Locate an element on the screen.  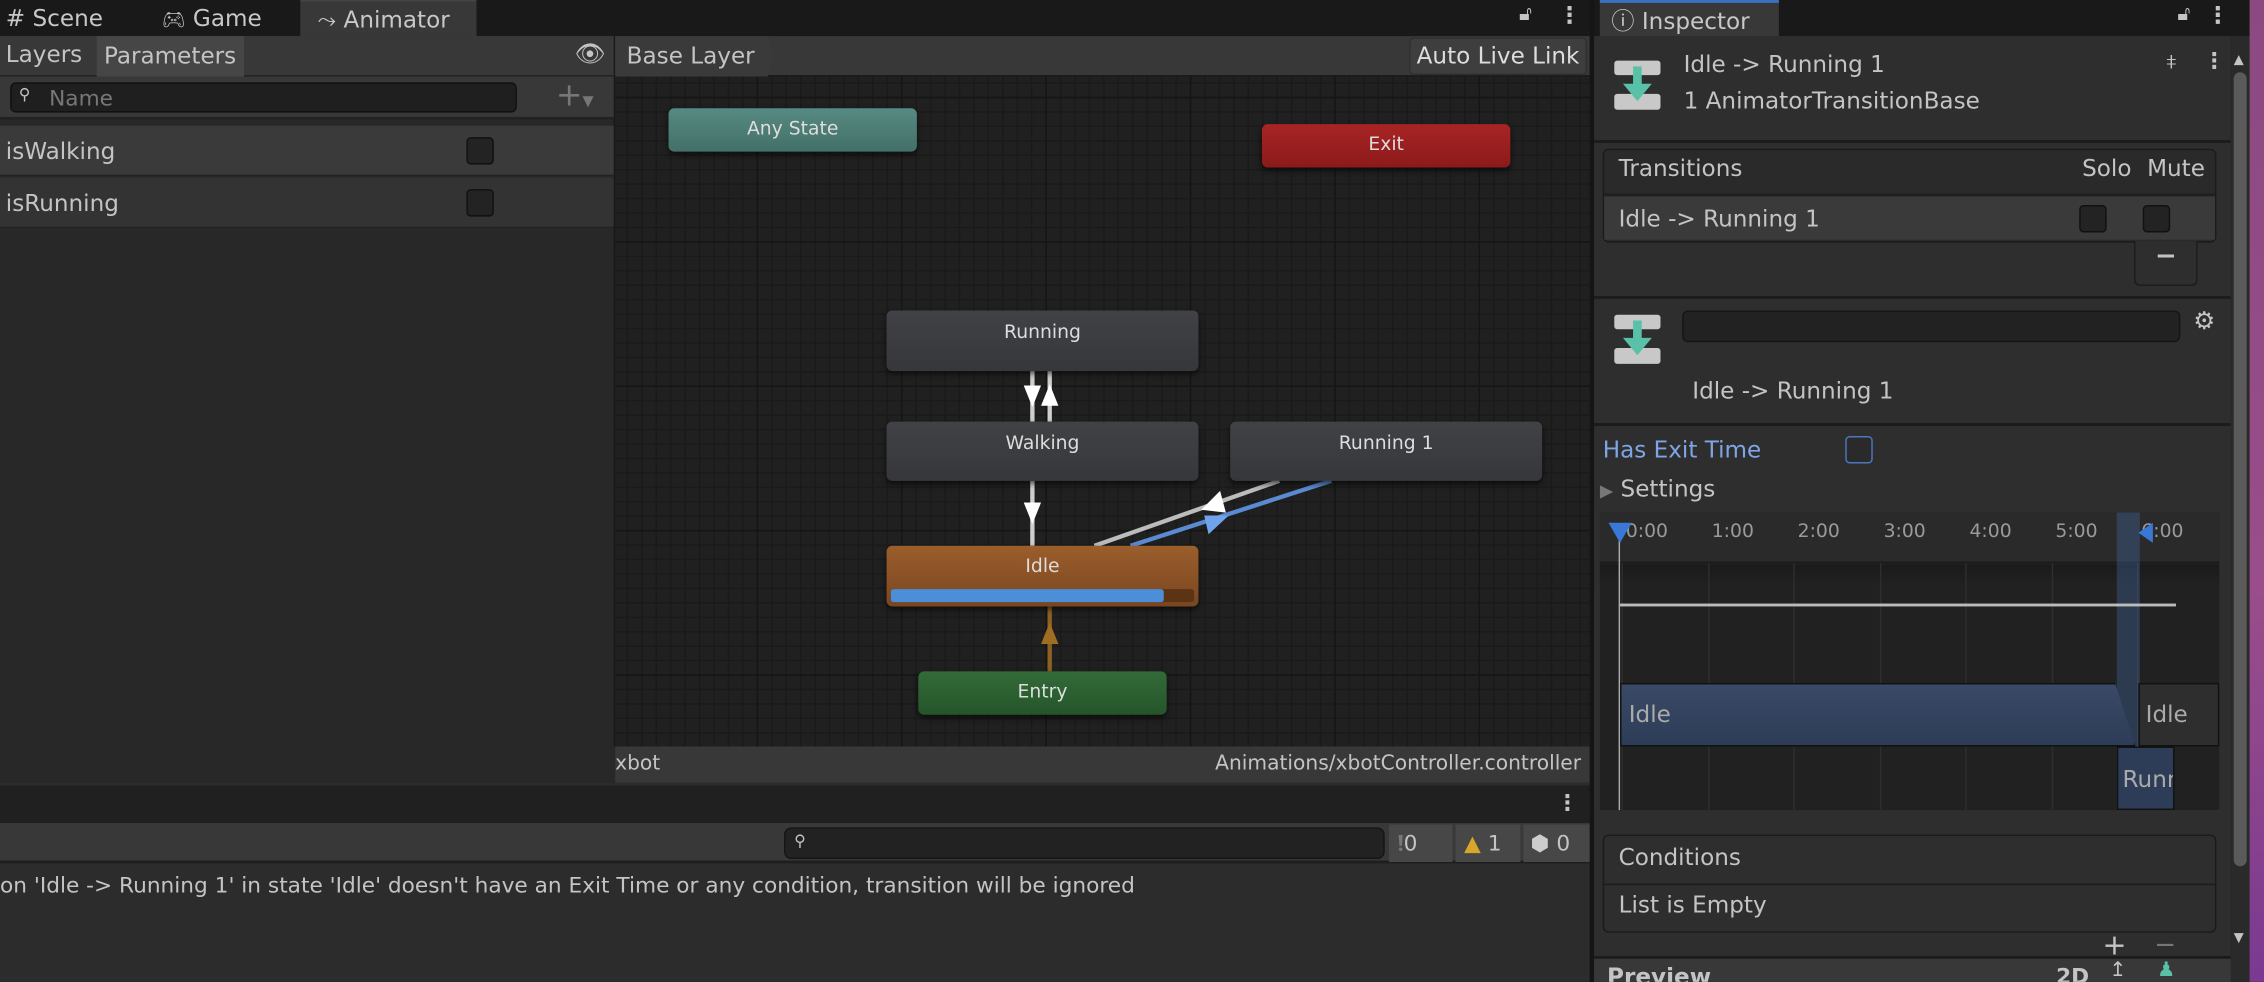
gamepad-icon: 🎮︎ is located at coordinates (173, 21).